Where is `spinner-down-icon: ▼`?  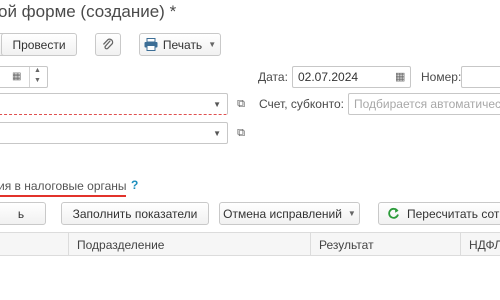
spinner-down-icon: ▼ is located at coordinates (37, 80).